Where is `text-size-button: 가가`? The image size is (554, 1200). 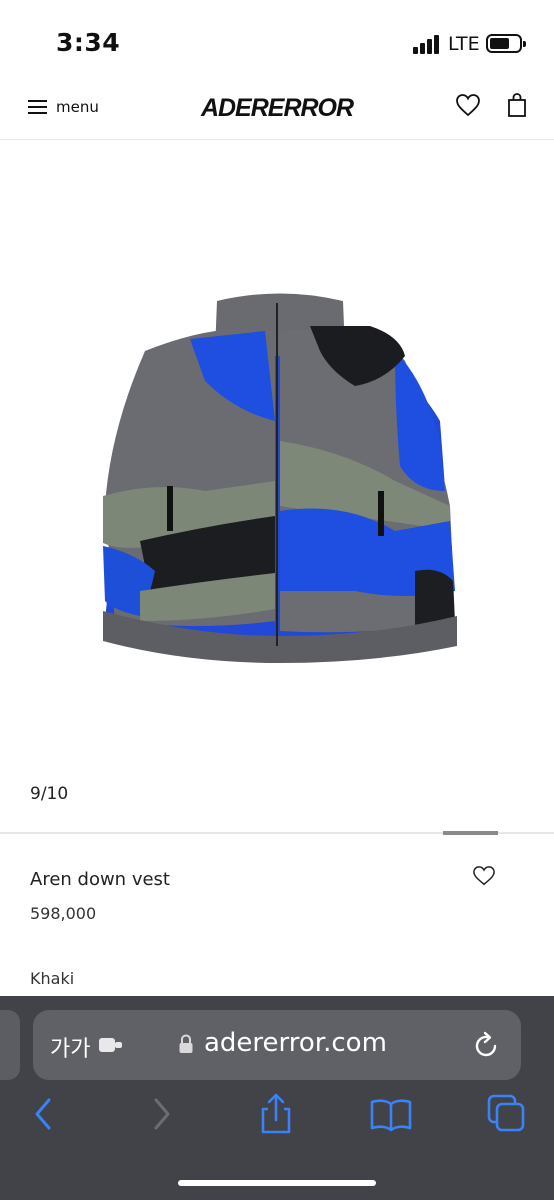 text-size-button: 가가 is located at coordinates (70, 1047).